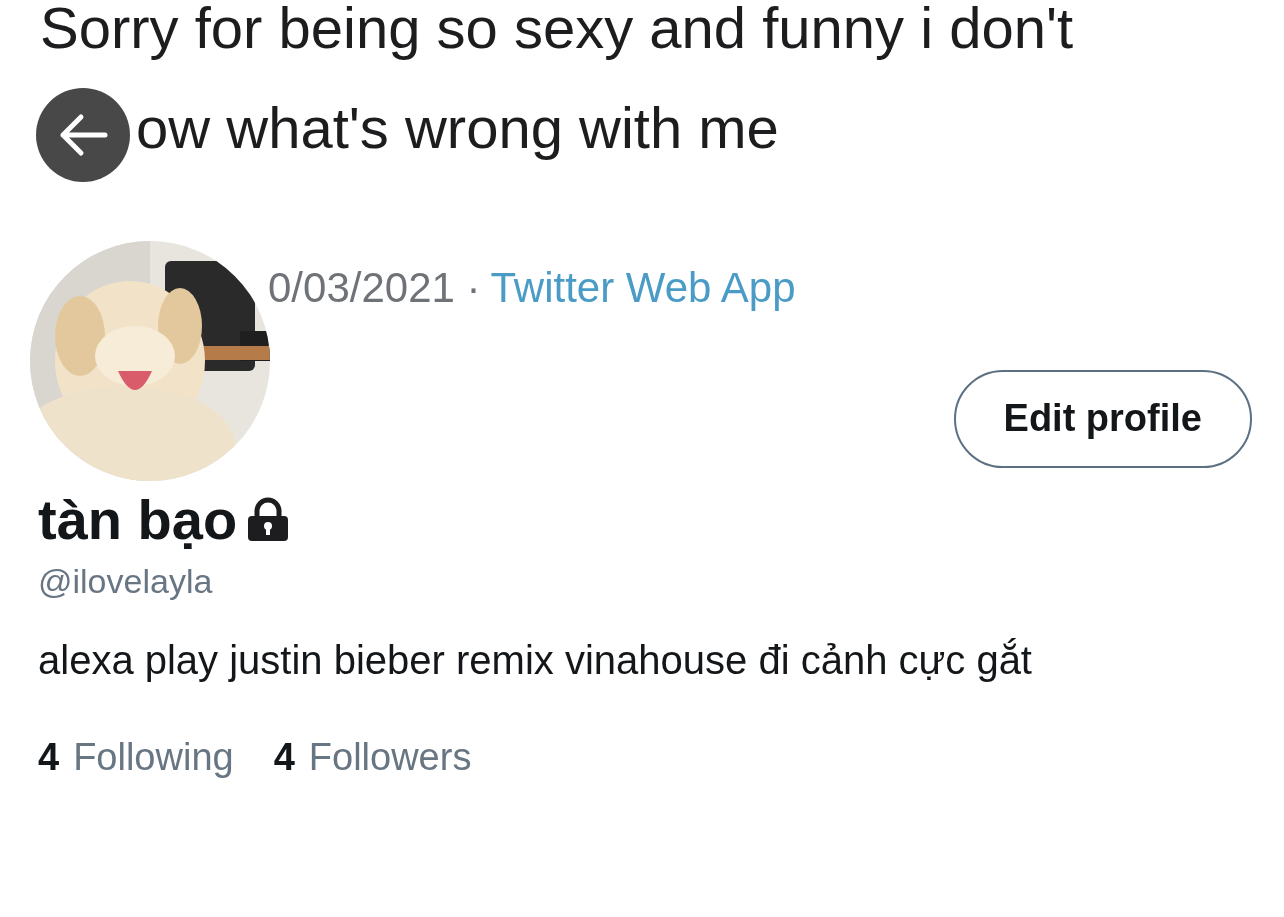 The width and height of the screenshot is (1284, 917). I want to click on tweet-date: 0/03/2021 ·, so click(374, 287).